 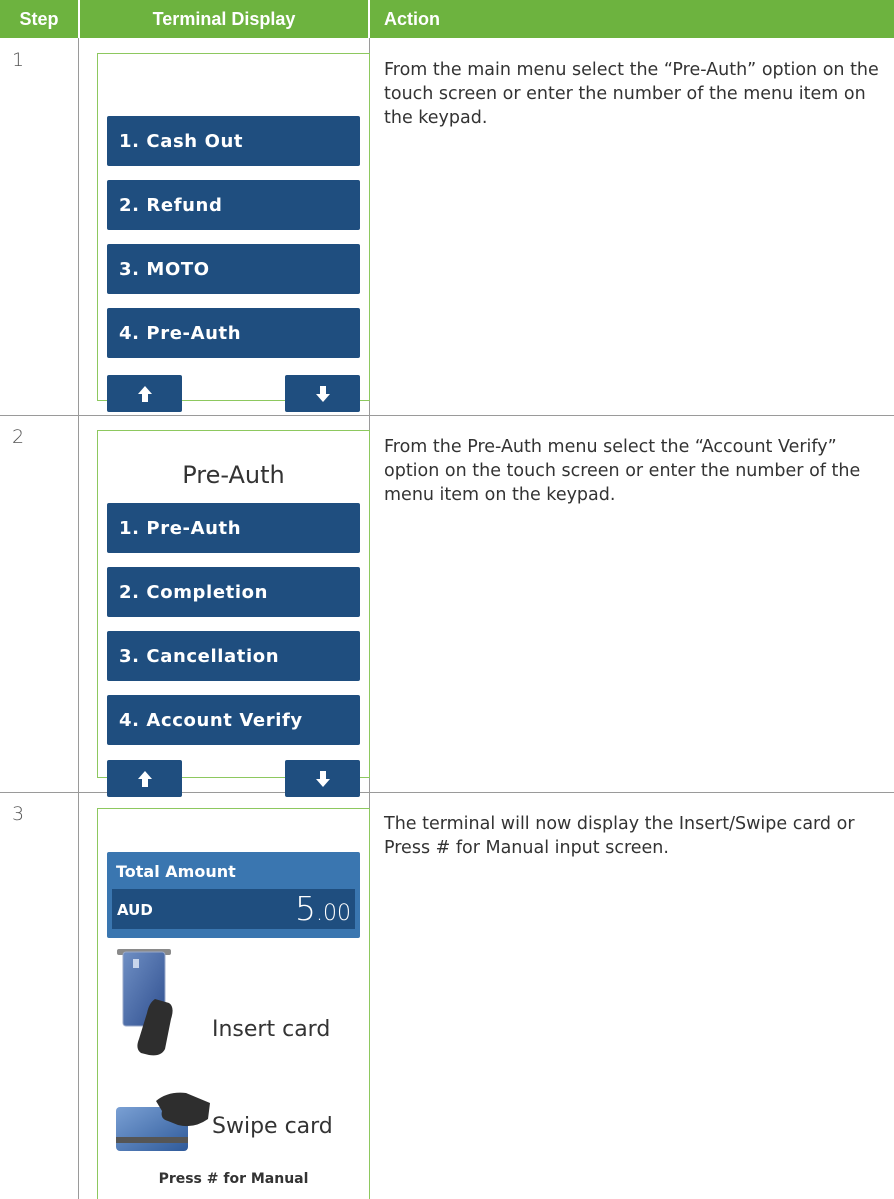 What do you see at coordinates (233, 269) in the screenshot?
I see `menu-item-moto: 3. MOTO` at bounding box center [233, 269].